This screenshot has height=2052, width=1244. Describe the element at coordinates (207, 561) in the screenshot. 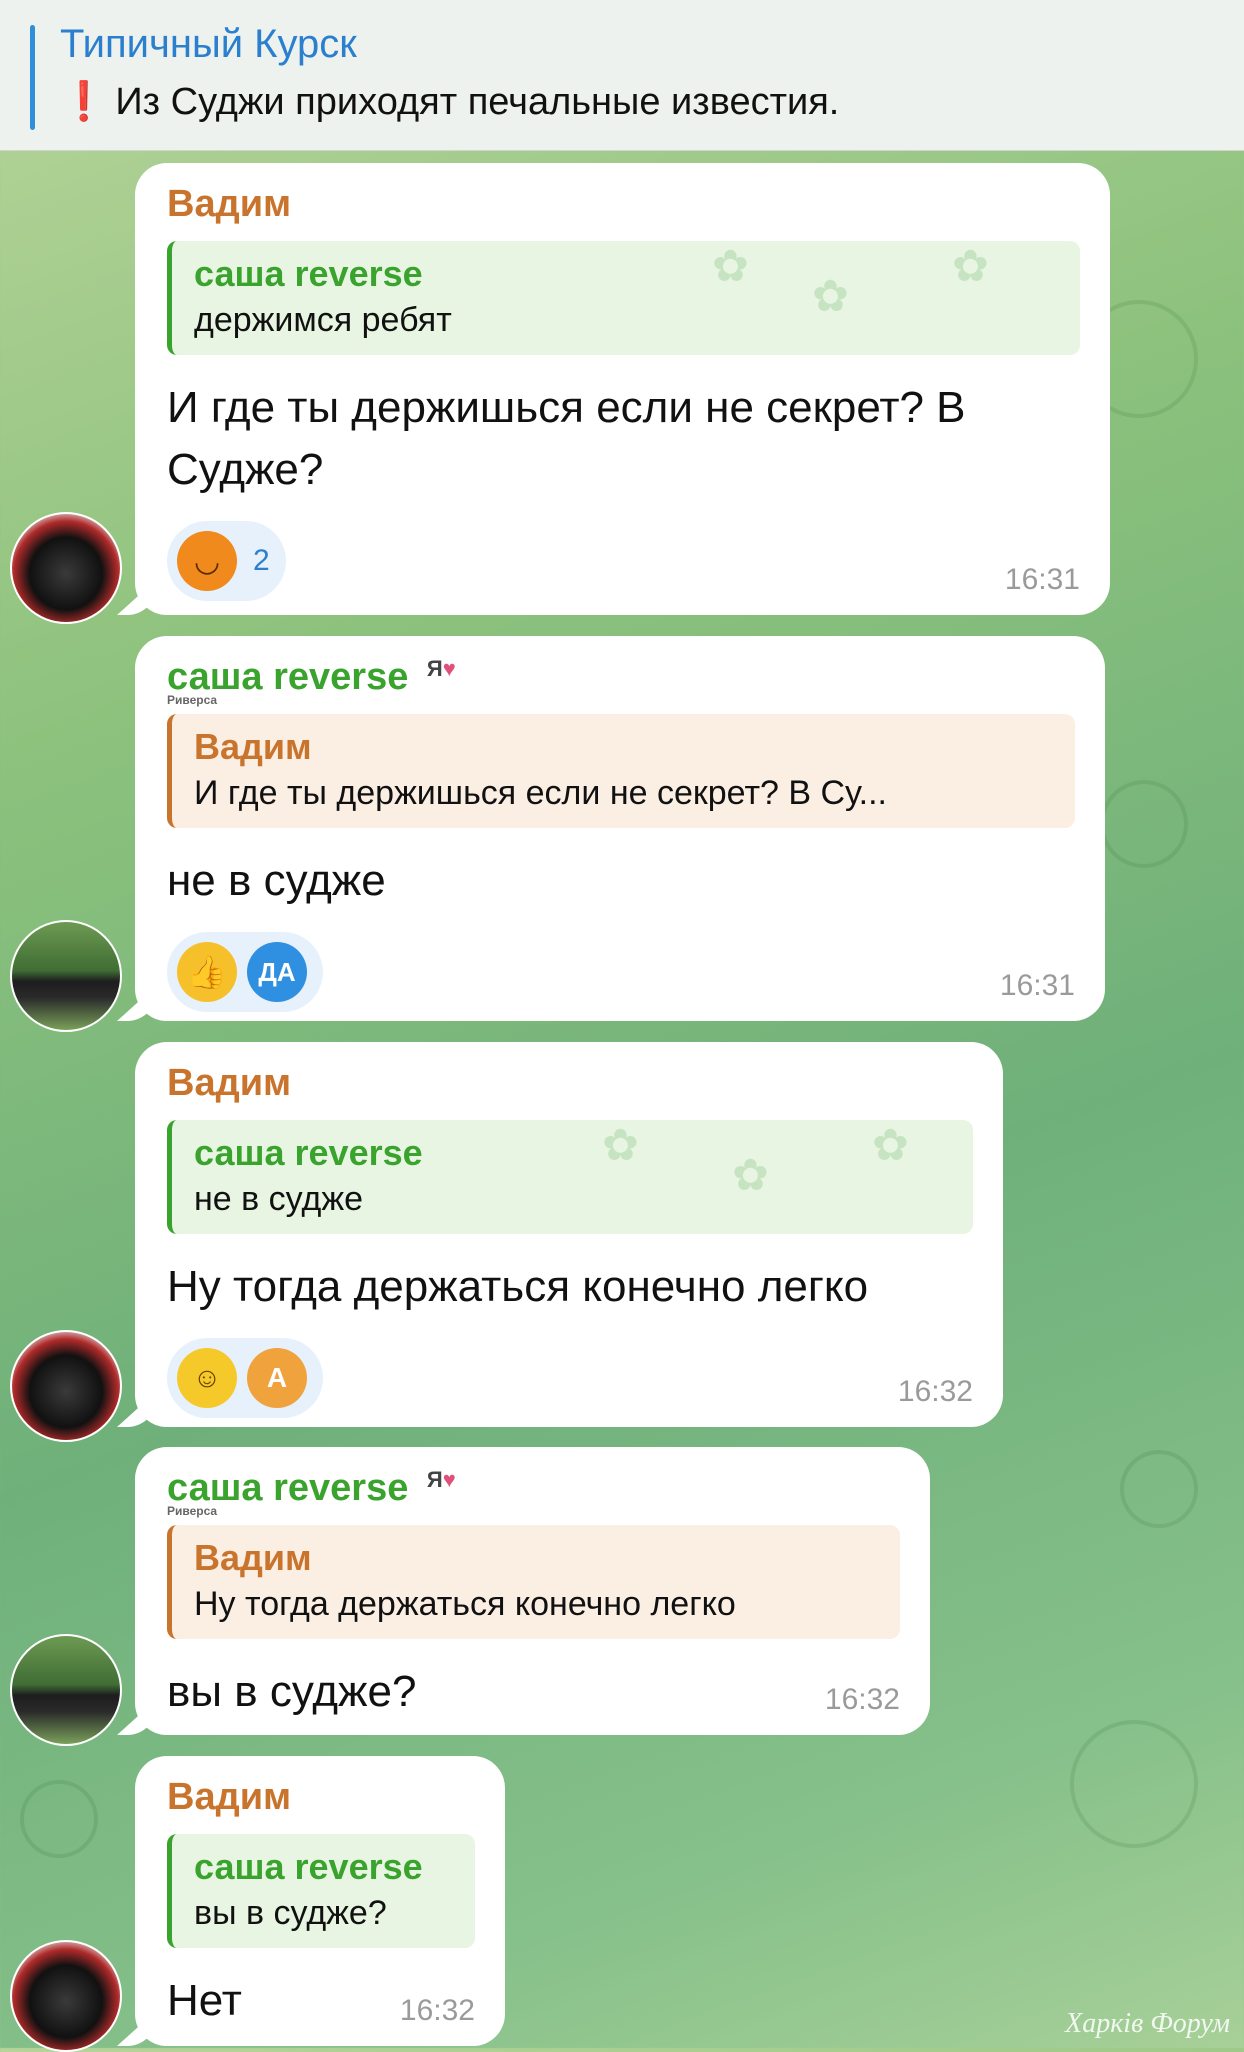

I see `pumpkin-emoji-icon: ◡` at that location.